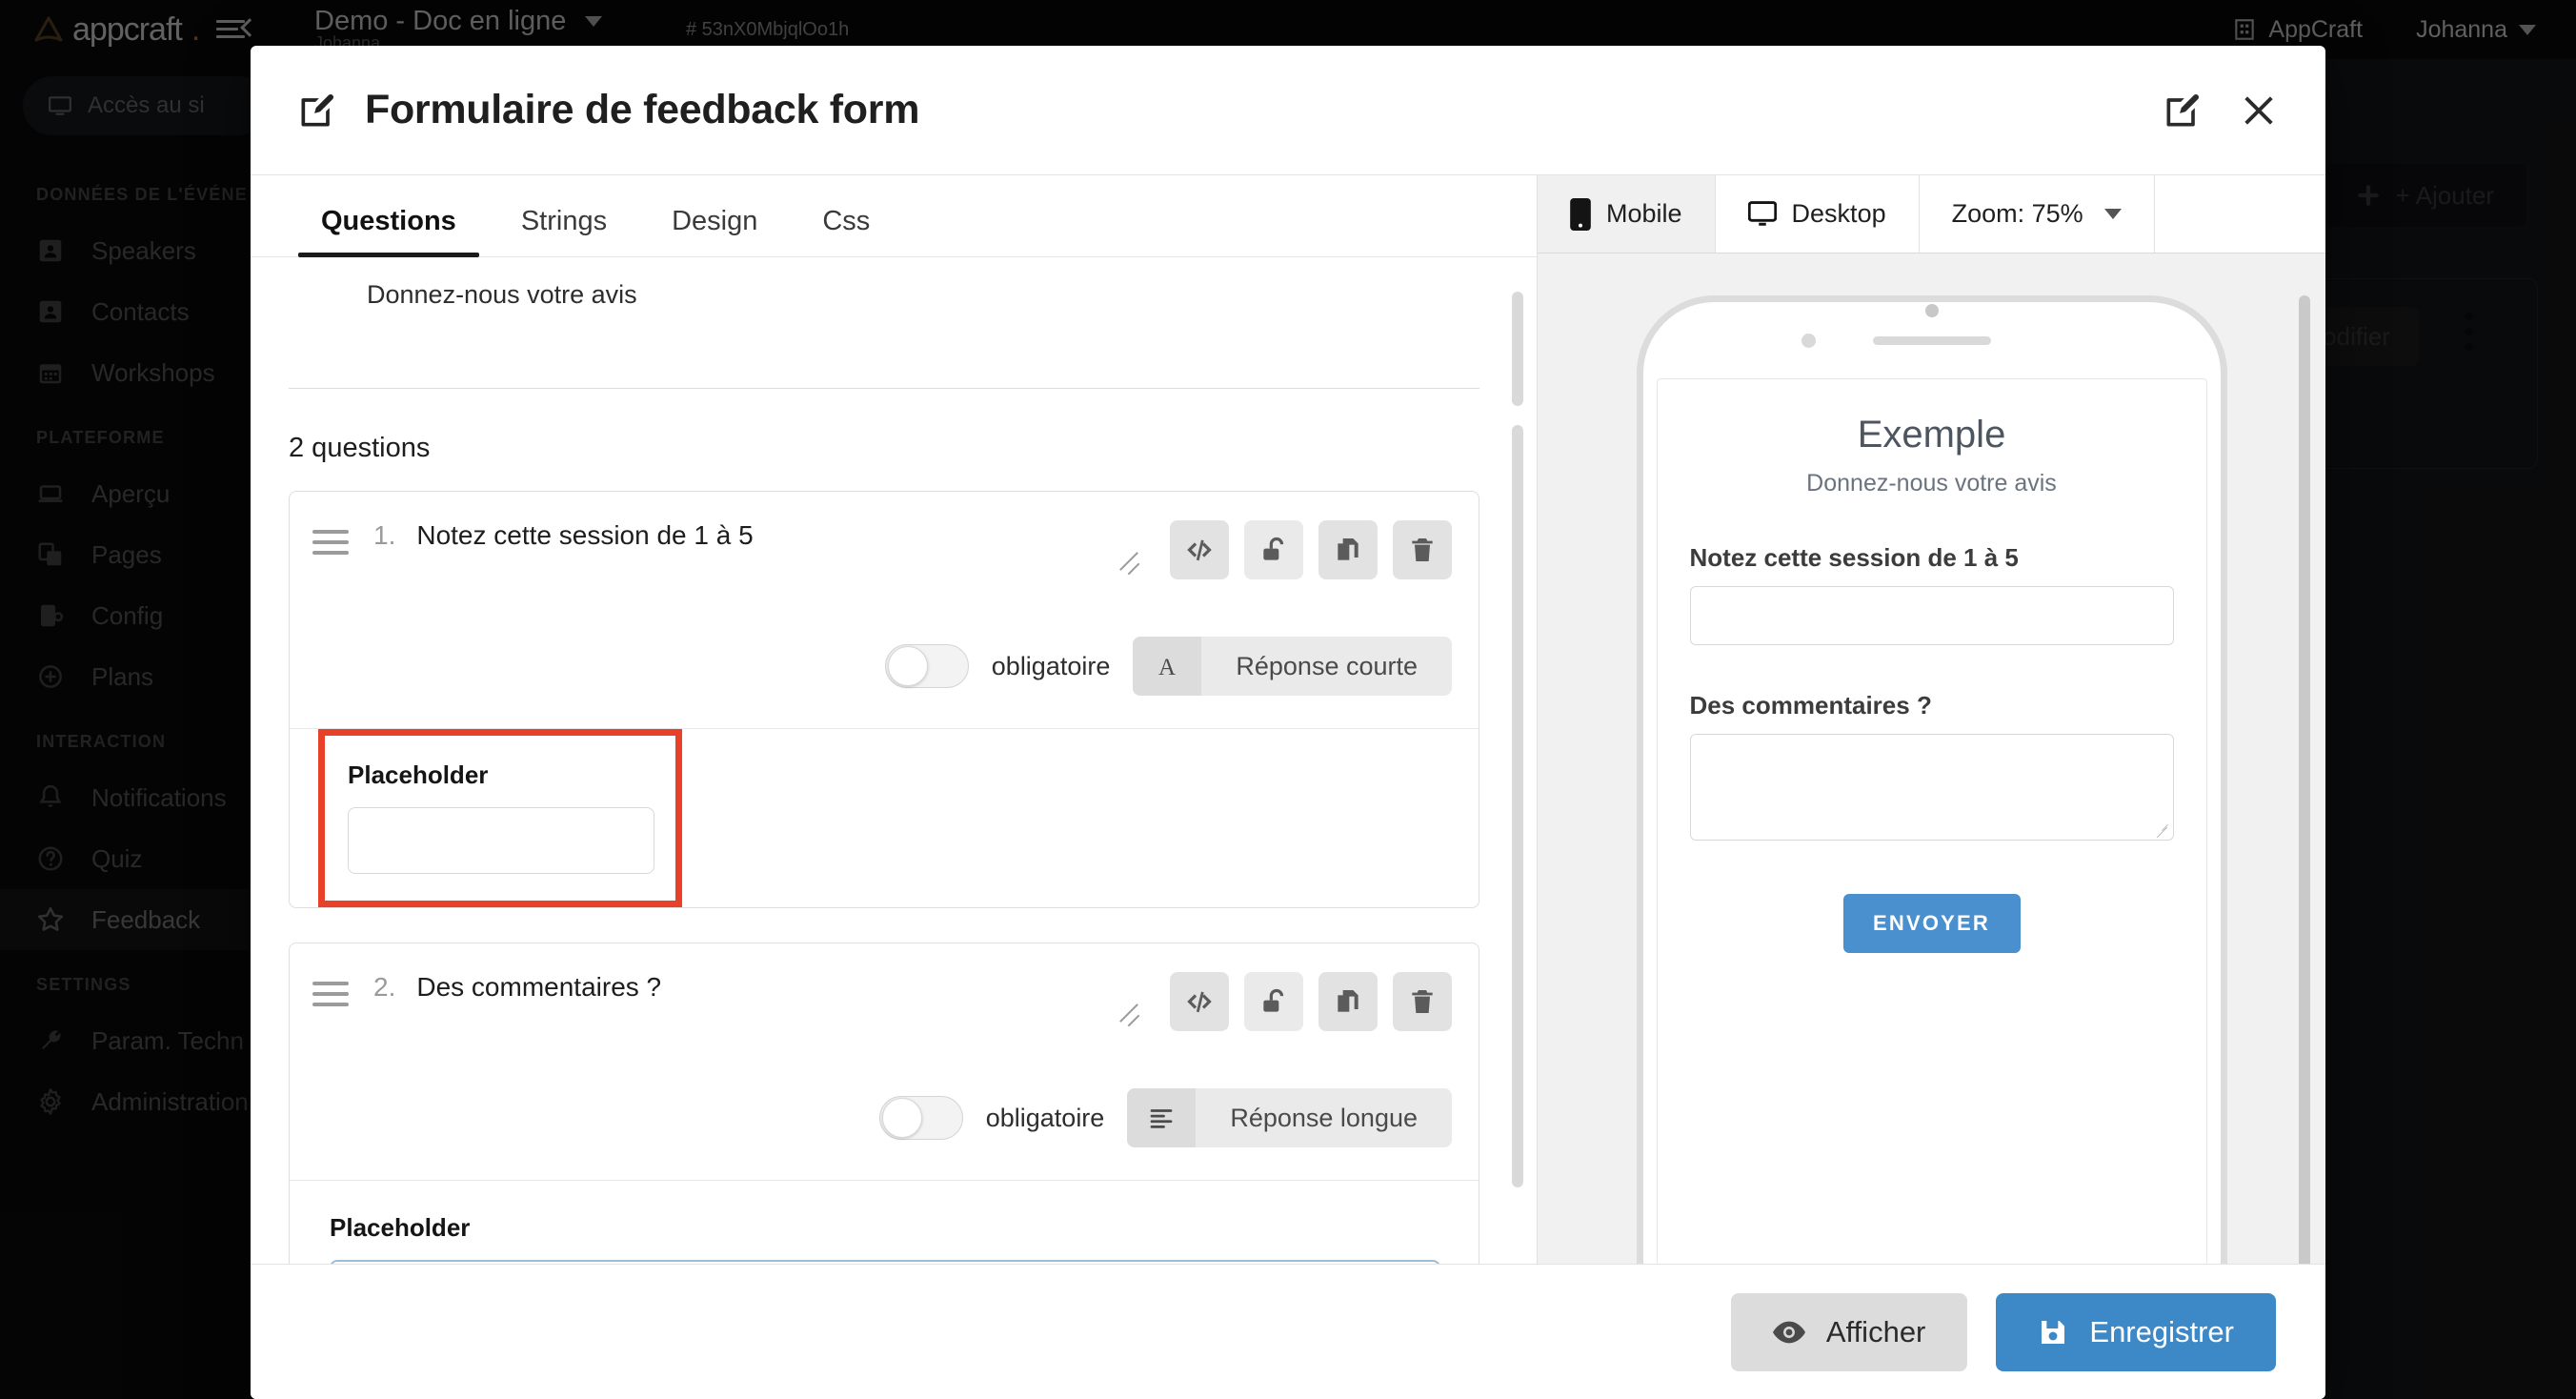 This screenshot has width=2576, height=1399. What do you see at coordinates (1932, 484) in the screenshot?
I see `preview-form-subtitle: Donnez-nous votre avis` at bounding box center [1932, 484].